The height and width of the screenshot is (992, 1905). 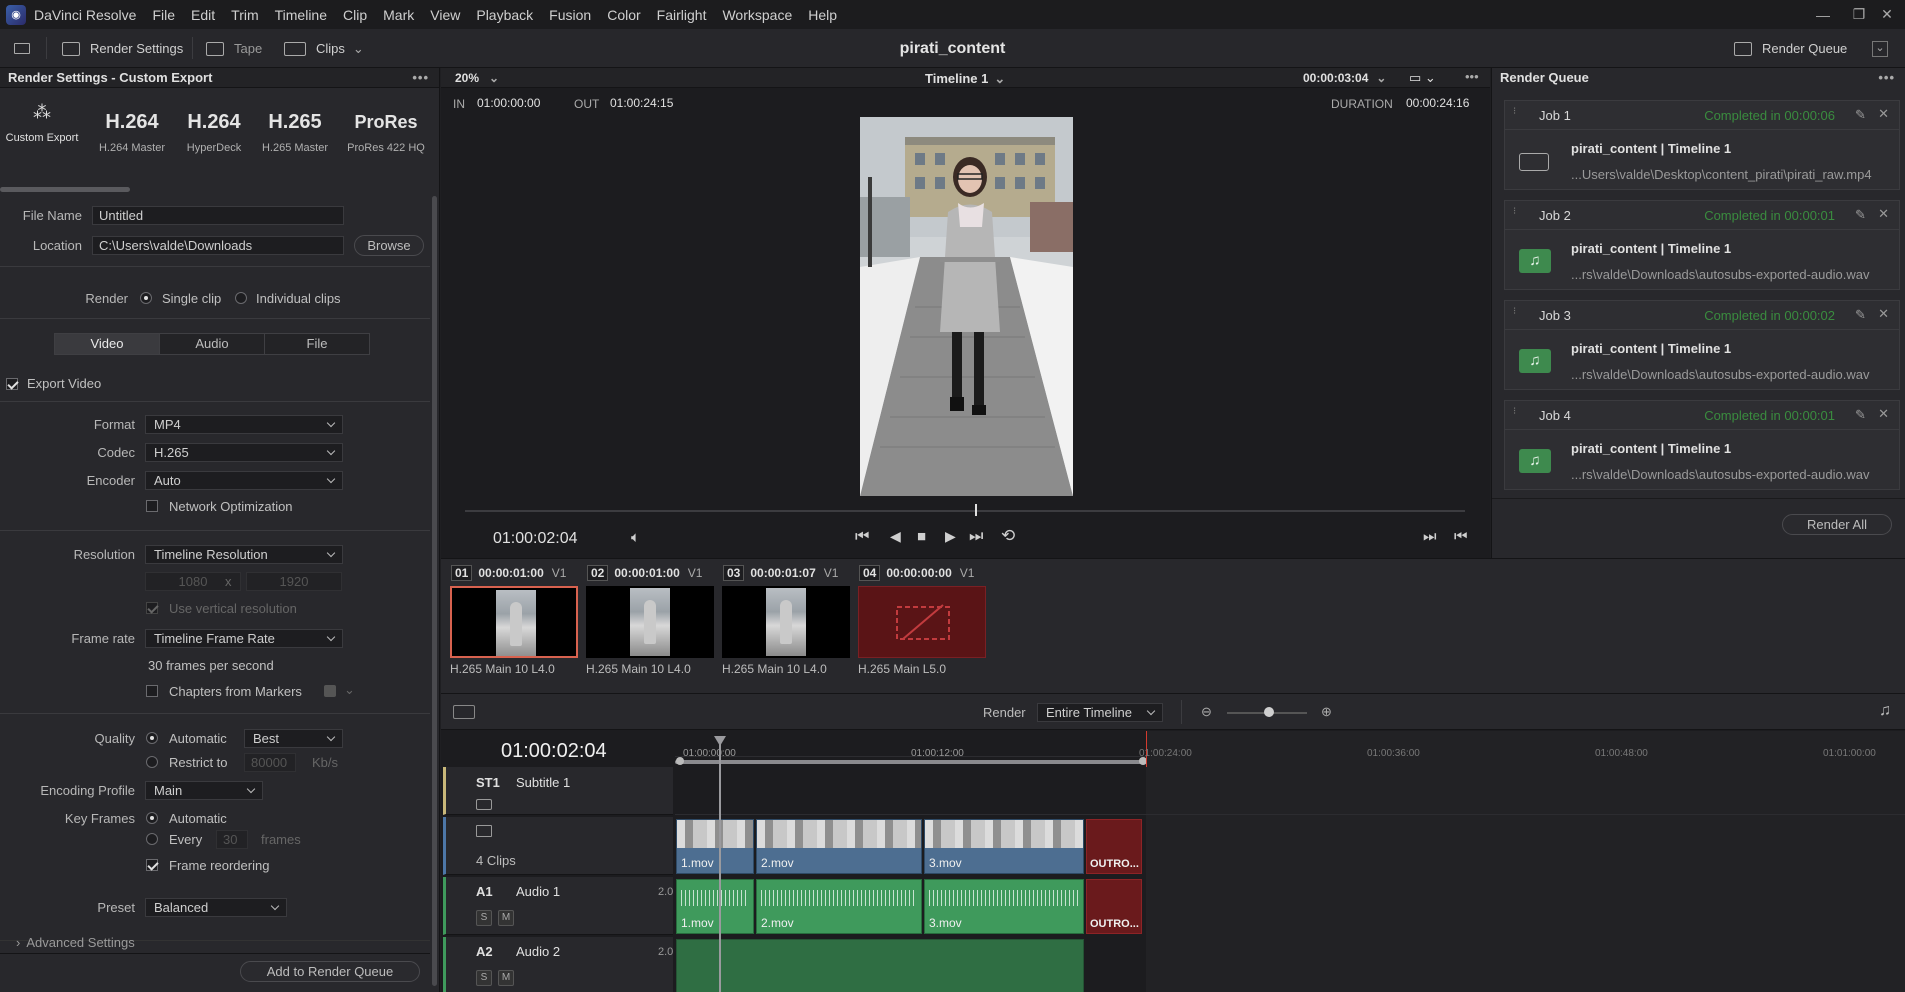 I want to click on scrub-playhead, so click(x=976, y=510).